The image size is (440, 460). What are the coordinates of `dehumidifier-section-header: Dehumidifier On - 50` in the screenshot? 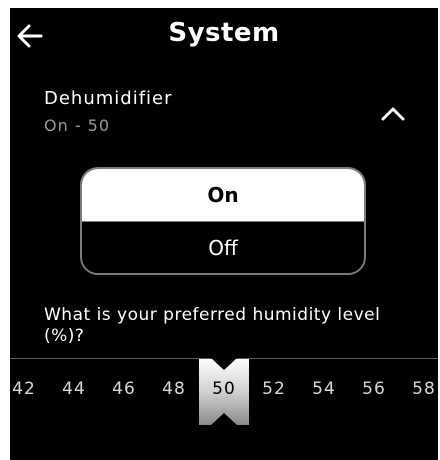 It's located at (224, 114).